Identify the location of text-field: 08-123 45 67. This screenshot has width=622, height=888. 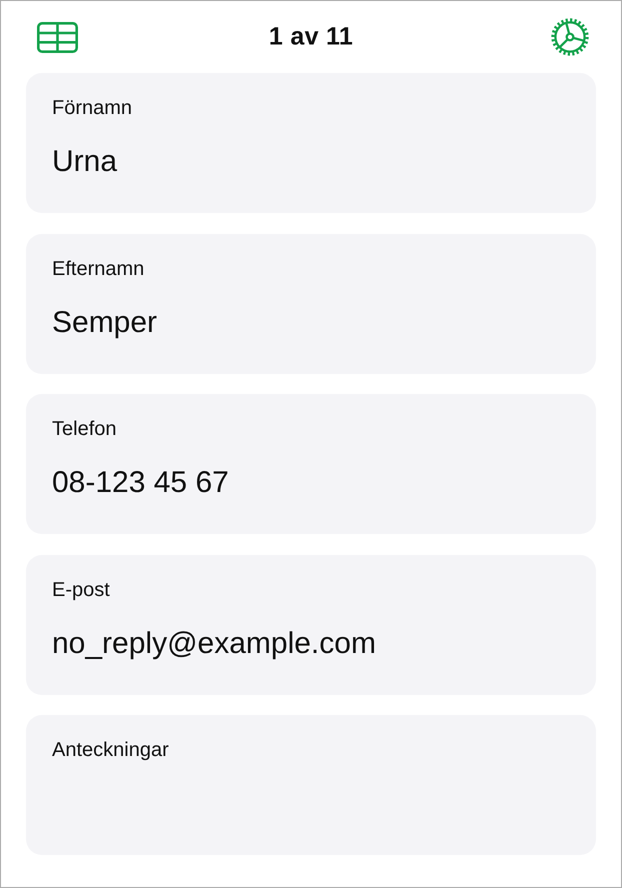
(311, 483).